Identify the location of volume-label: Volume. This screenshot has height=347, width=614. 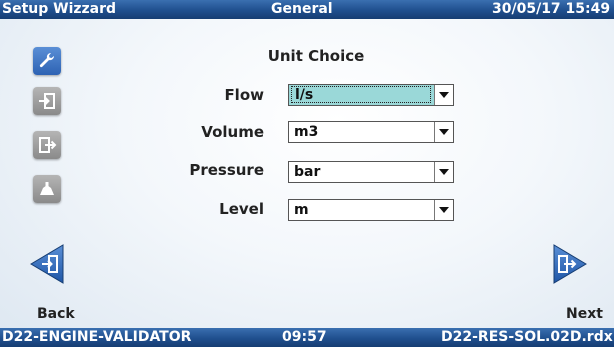
(232, 132).